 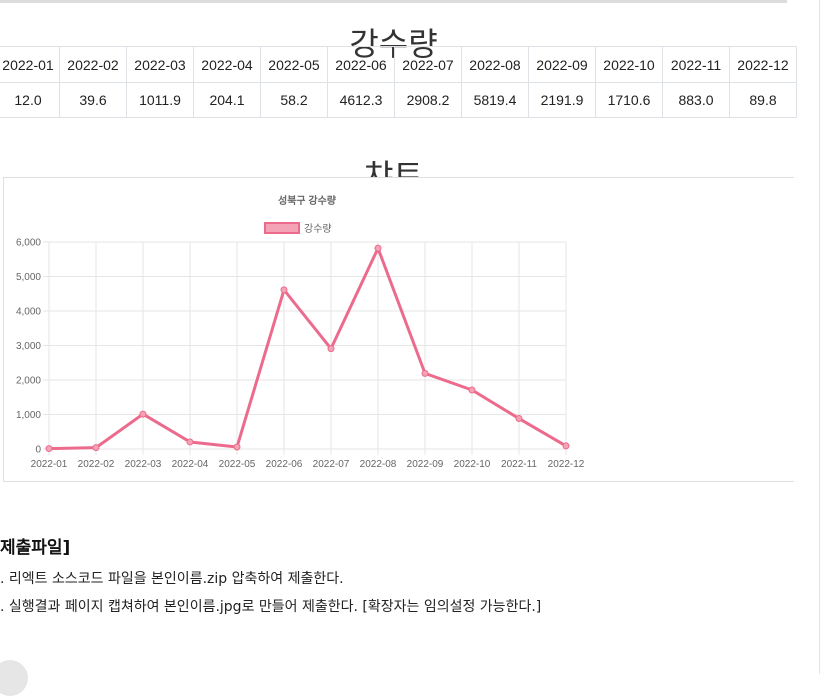 I want to click on table-cell: 12.0, so click(x=30, y=100).